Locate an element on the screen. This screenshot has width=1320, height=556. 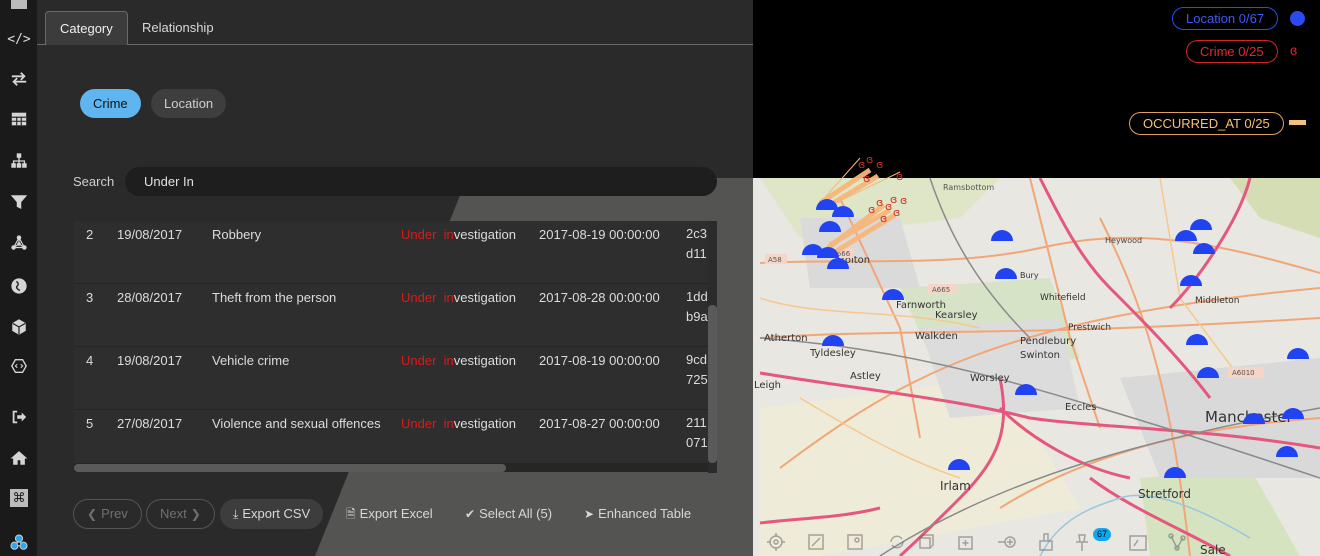
table-icon is located at coordinates (19, 119).